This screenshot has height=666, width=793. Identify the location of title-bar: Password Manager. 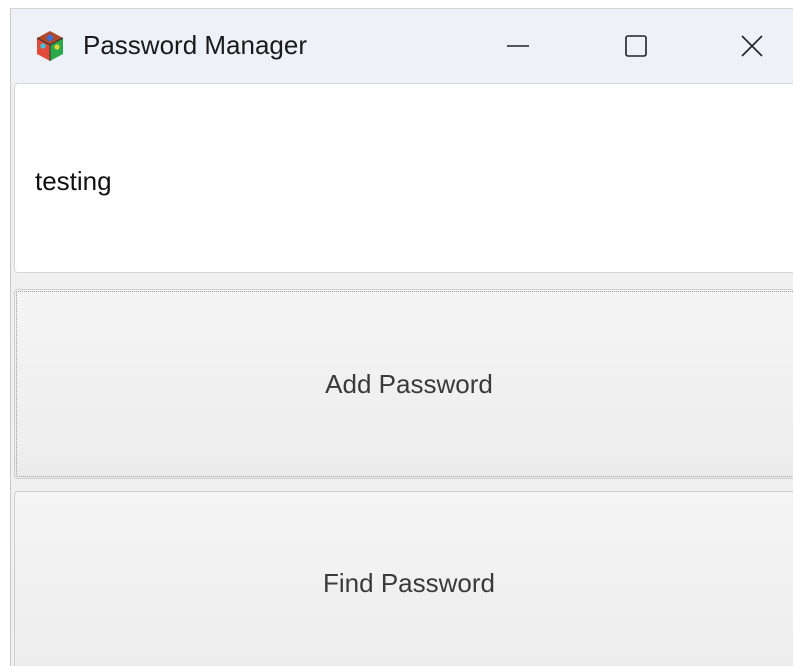
(402, 46).